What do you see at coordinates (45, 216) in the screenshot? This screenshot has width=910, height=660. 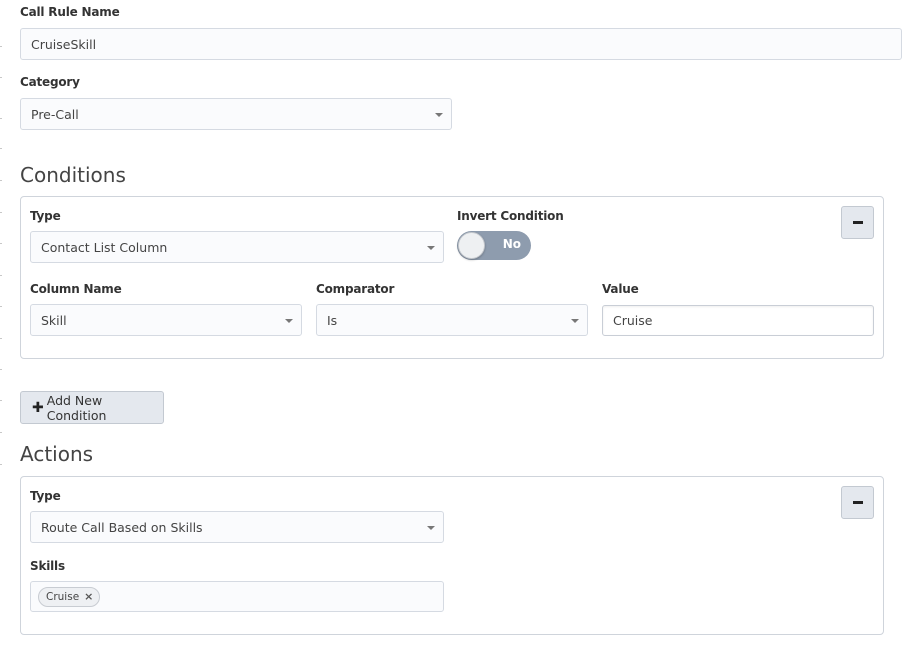 I see `condition-type-label: Type` at bounding box center [45, 216].